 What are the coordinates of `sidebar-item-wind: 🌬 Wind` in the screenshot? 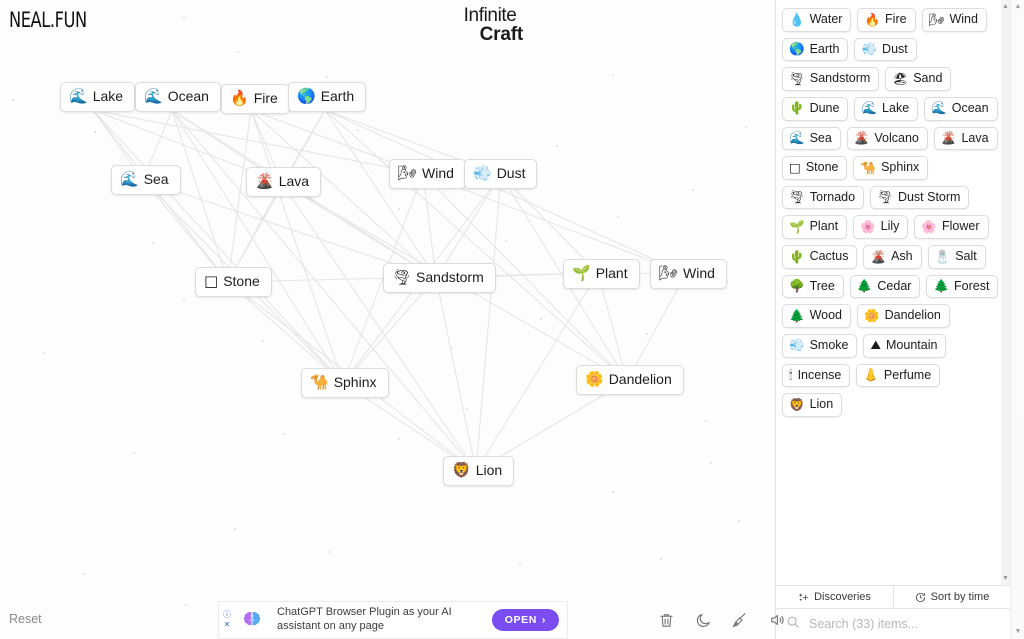 It's located at (954, 20).